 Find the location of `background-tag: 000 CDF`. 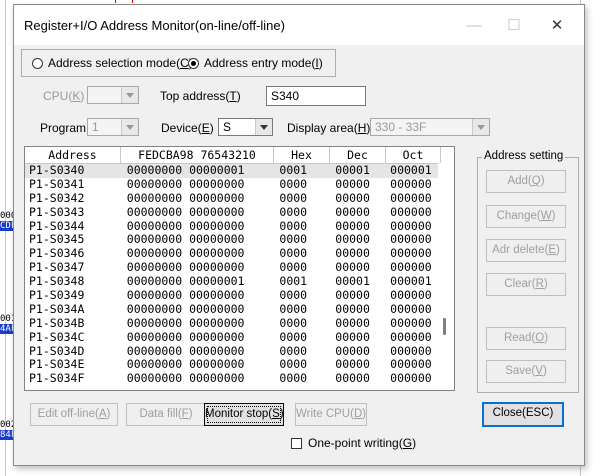

background-tag: 000 CDF is located at coordinates (8, 221).